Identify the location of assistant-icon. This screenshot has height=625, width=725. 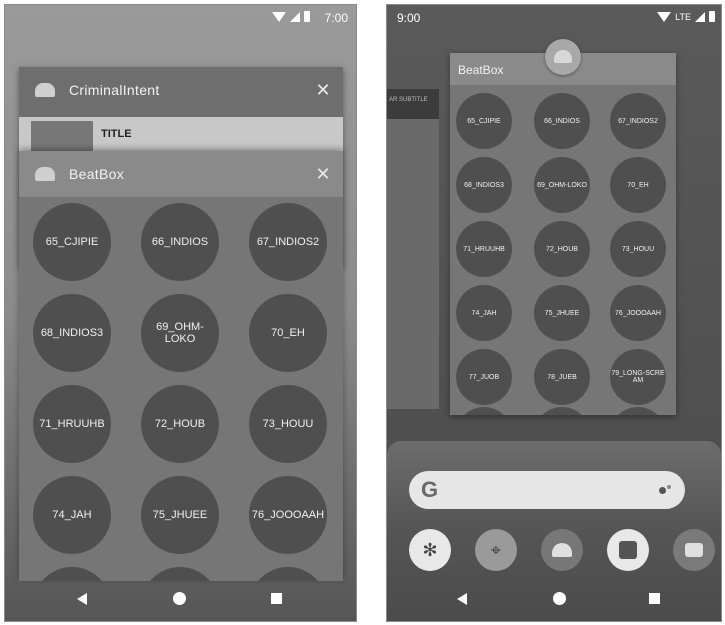
(665, 491).